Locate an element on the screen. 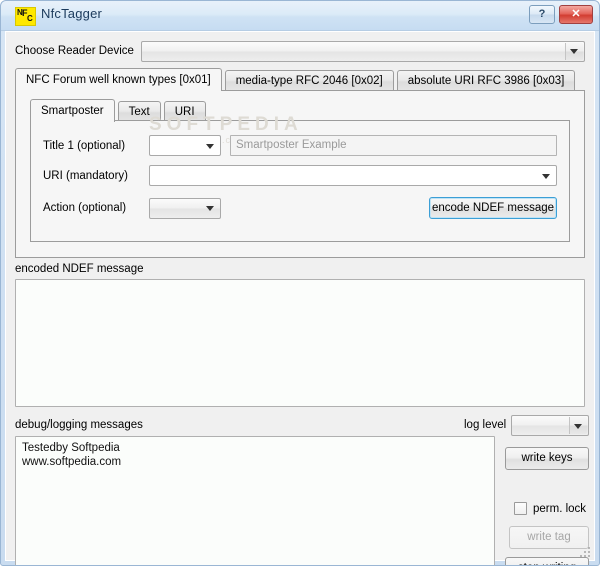 This screenshot has width=600, height=566. uri-label: URI (mandatory) is located at coordinates (85, 175).